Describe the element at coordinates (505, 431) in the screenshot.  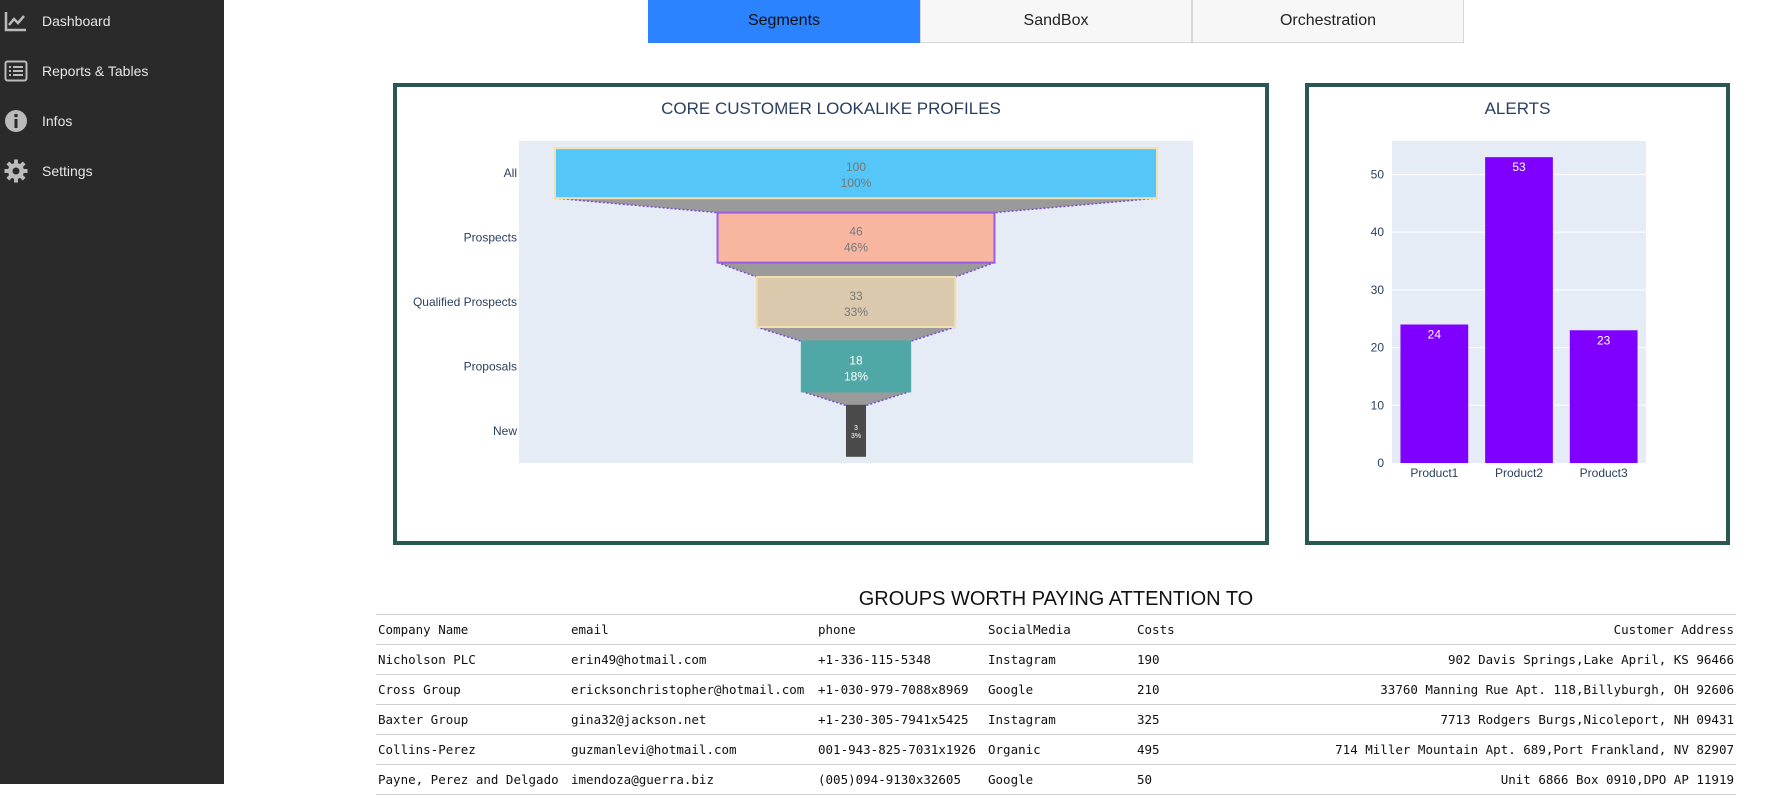
I see `funnel-category-label: New` at that location.